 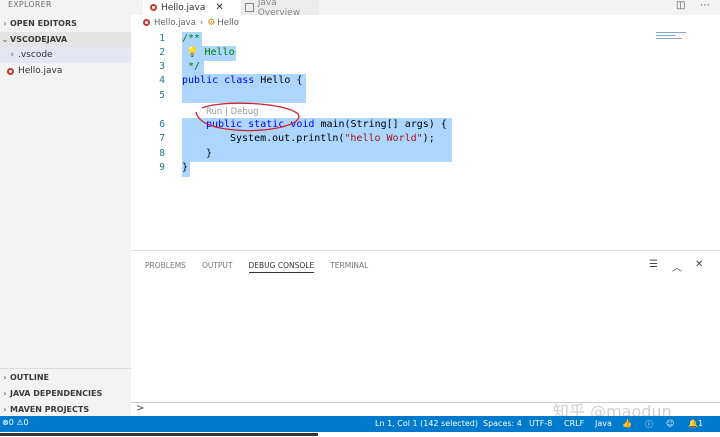 What do you see at coordinates (162, 153) in the screenshot?
I see `line-number: 8` at bounding box center [162, 153].